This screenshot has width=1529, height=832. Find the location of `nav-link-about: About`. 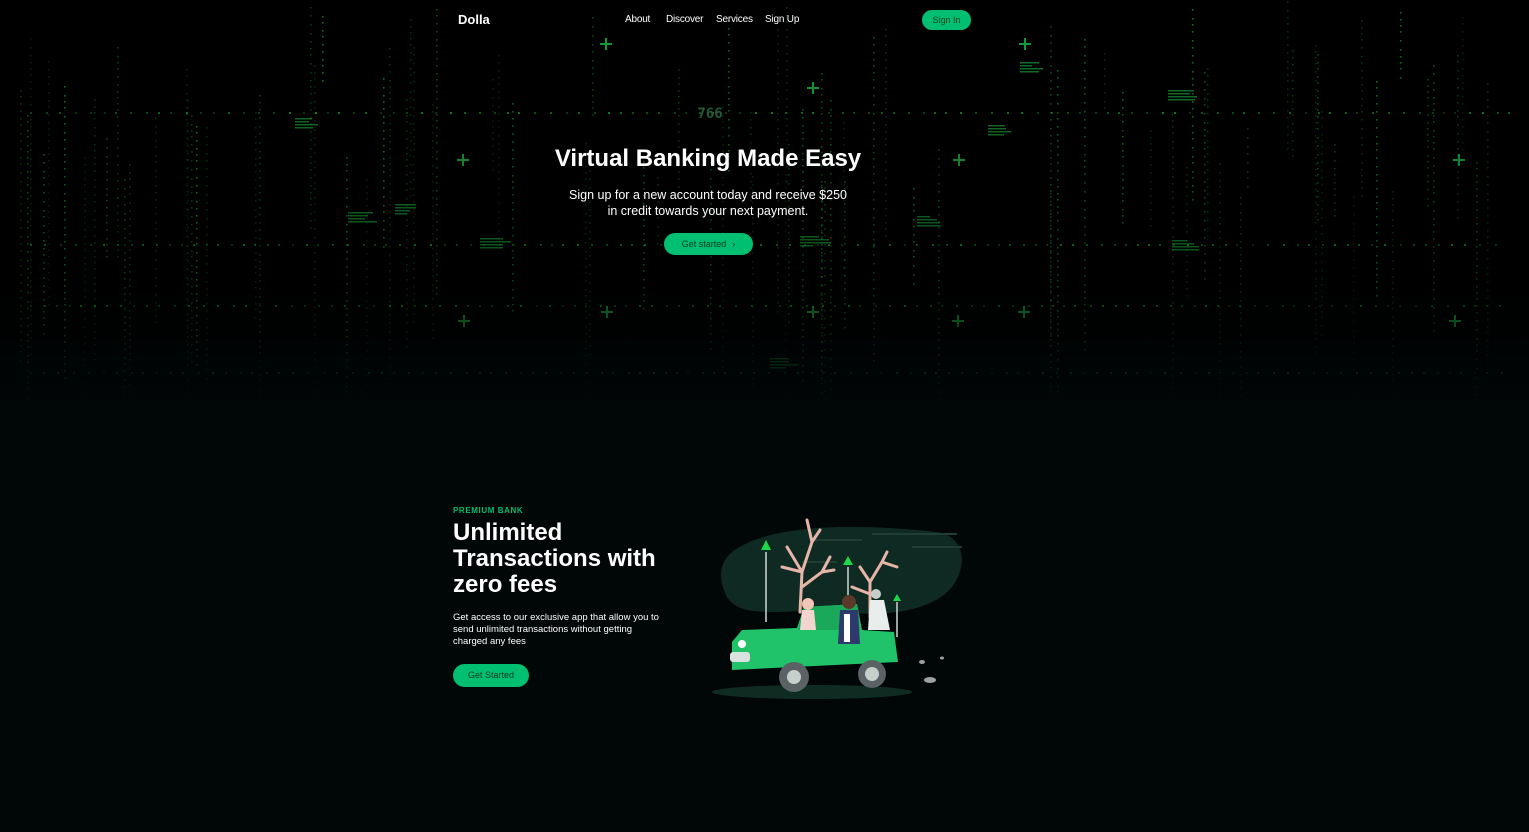

nav-link-about: About is located at coordinates (637, 19).